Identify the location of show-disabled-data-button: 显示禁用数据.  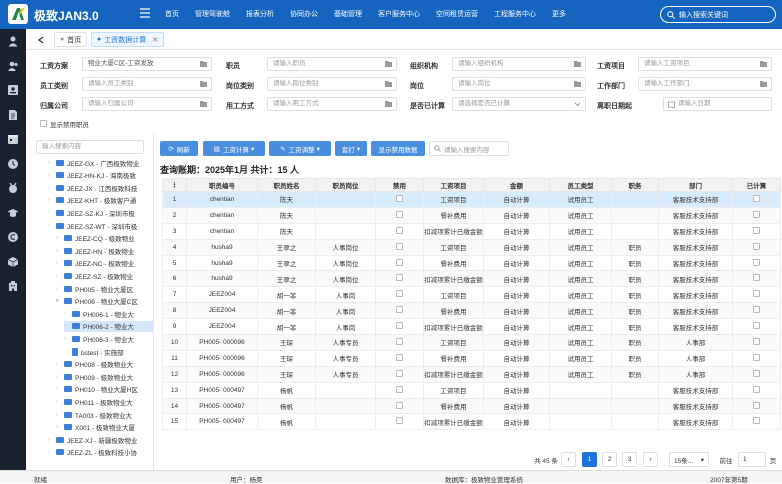
(398, 148).